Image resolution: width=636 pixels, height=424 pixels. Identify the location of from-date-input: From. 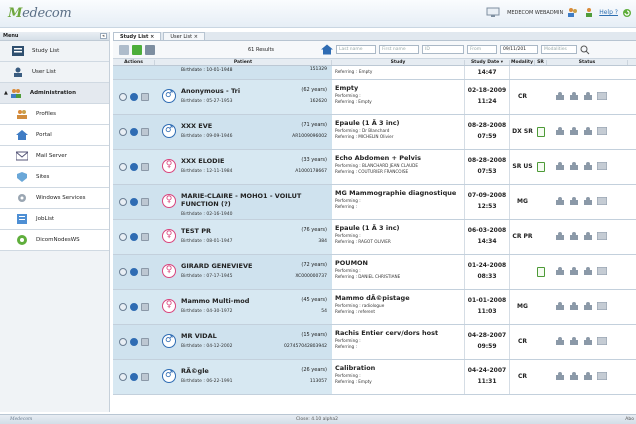
(482, 49).